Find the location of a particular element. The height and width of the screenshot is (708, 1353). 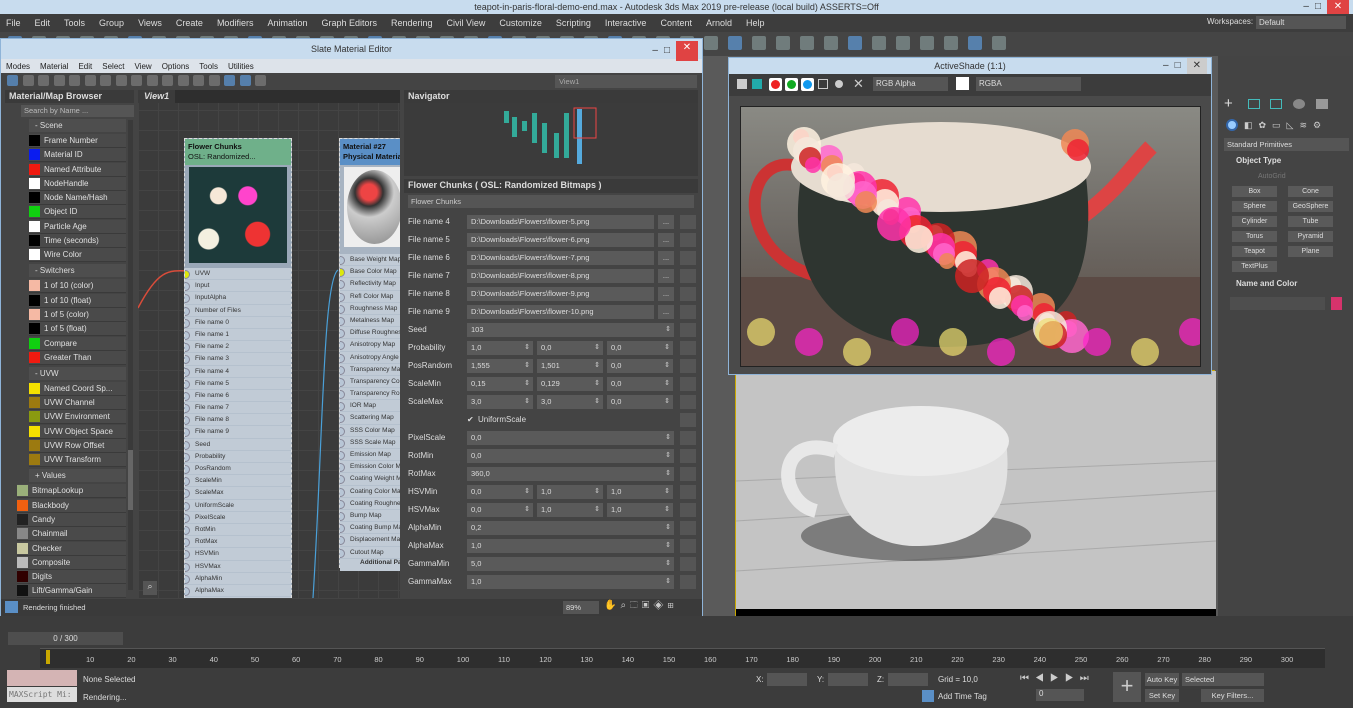

uniform-scale-checkbox: ✔ is located at coordinates (470, 419).